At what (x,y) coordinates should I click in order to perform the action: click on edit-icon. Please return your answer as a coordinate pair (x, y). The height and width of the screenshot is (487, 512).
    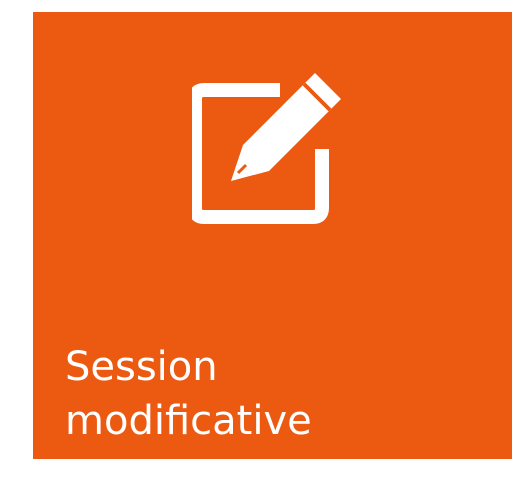
    Looking at the image, I should click on (266, 148).